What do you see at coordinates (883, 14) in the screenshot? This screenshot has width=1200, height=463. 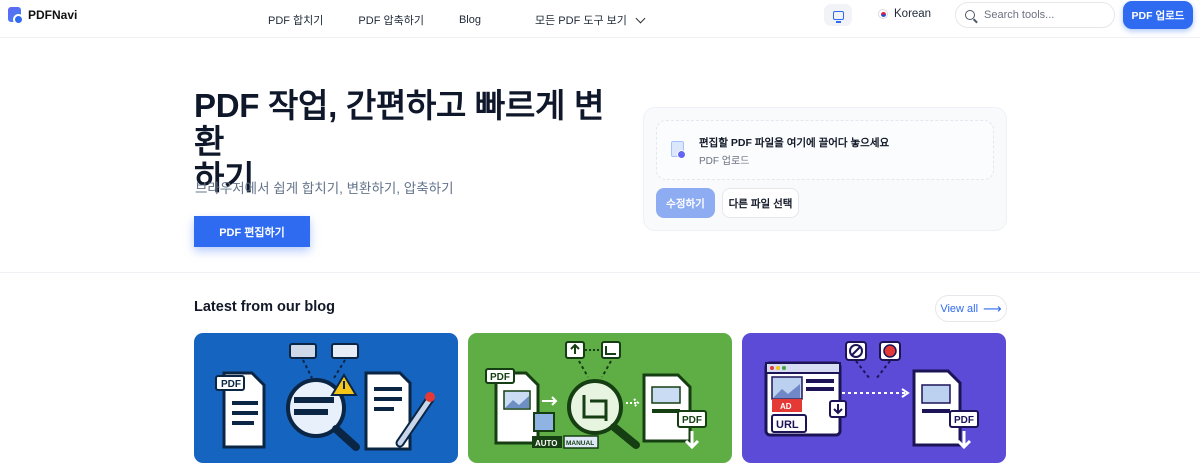 I see `korea-flag-icon` at bounding box center [883, 14].